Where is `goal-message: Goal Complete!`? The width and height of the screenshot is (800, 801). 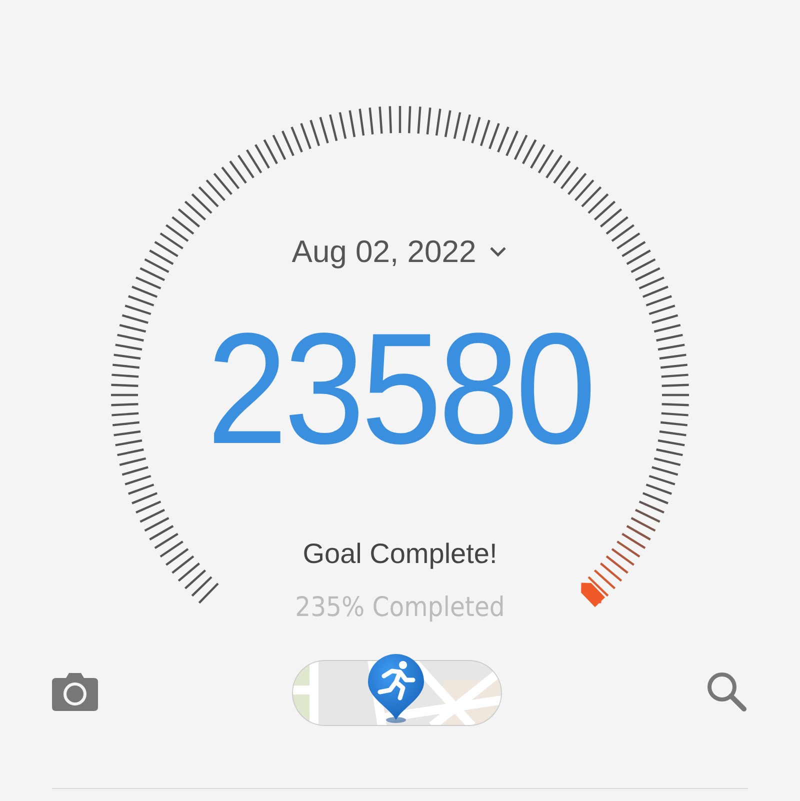 goal-message: Goal Complete! is located at coordinates (400, 554).